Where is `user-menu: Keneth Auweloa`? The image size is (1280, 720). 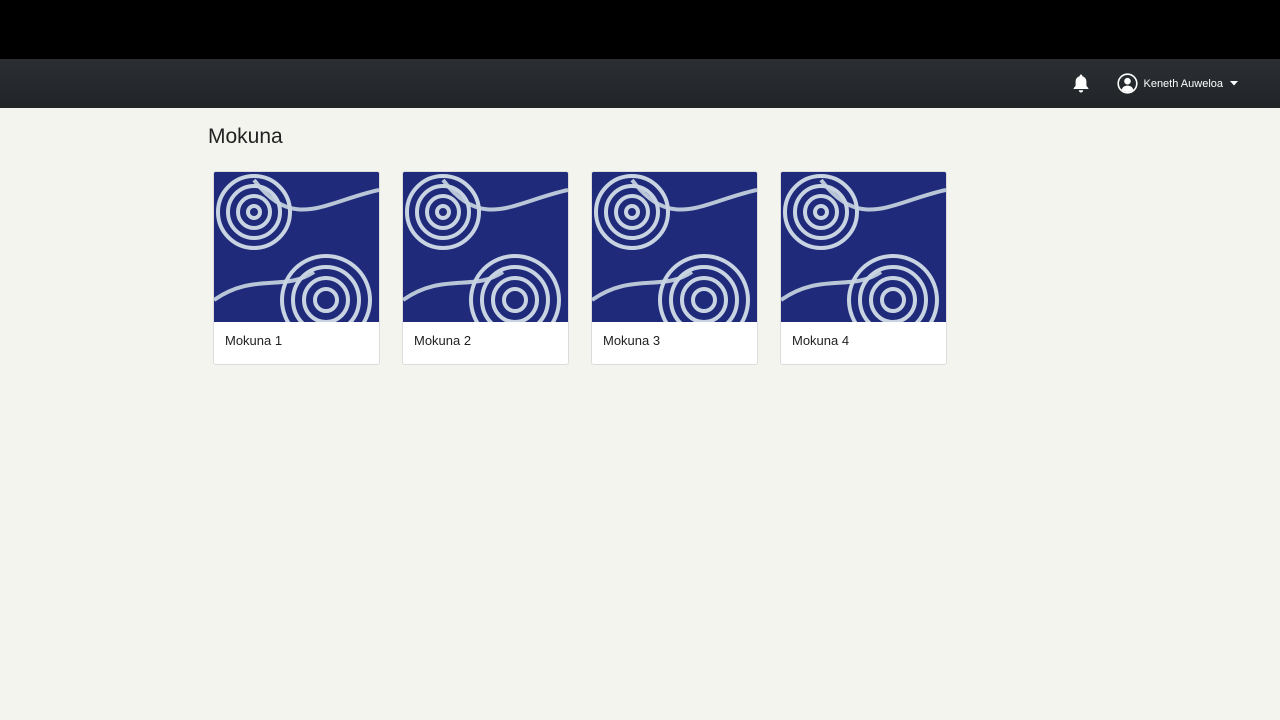
user-menu: Keneth Auweloa is located at coordinates (1177, 83).